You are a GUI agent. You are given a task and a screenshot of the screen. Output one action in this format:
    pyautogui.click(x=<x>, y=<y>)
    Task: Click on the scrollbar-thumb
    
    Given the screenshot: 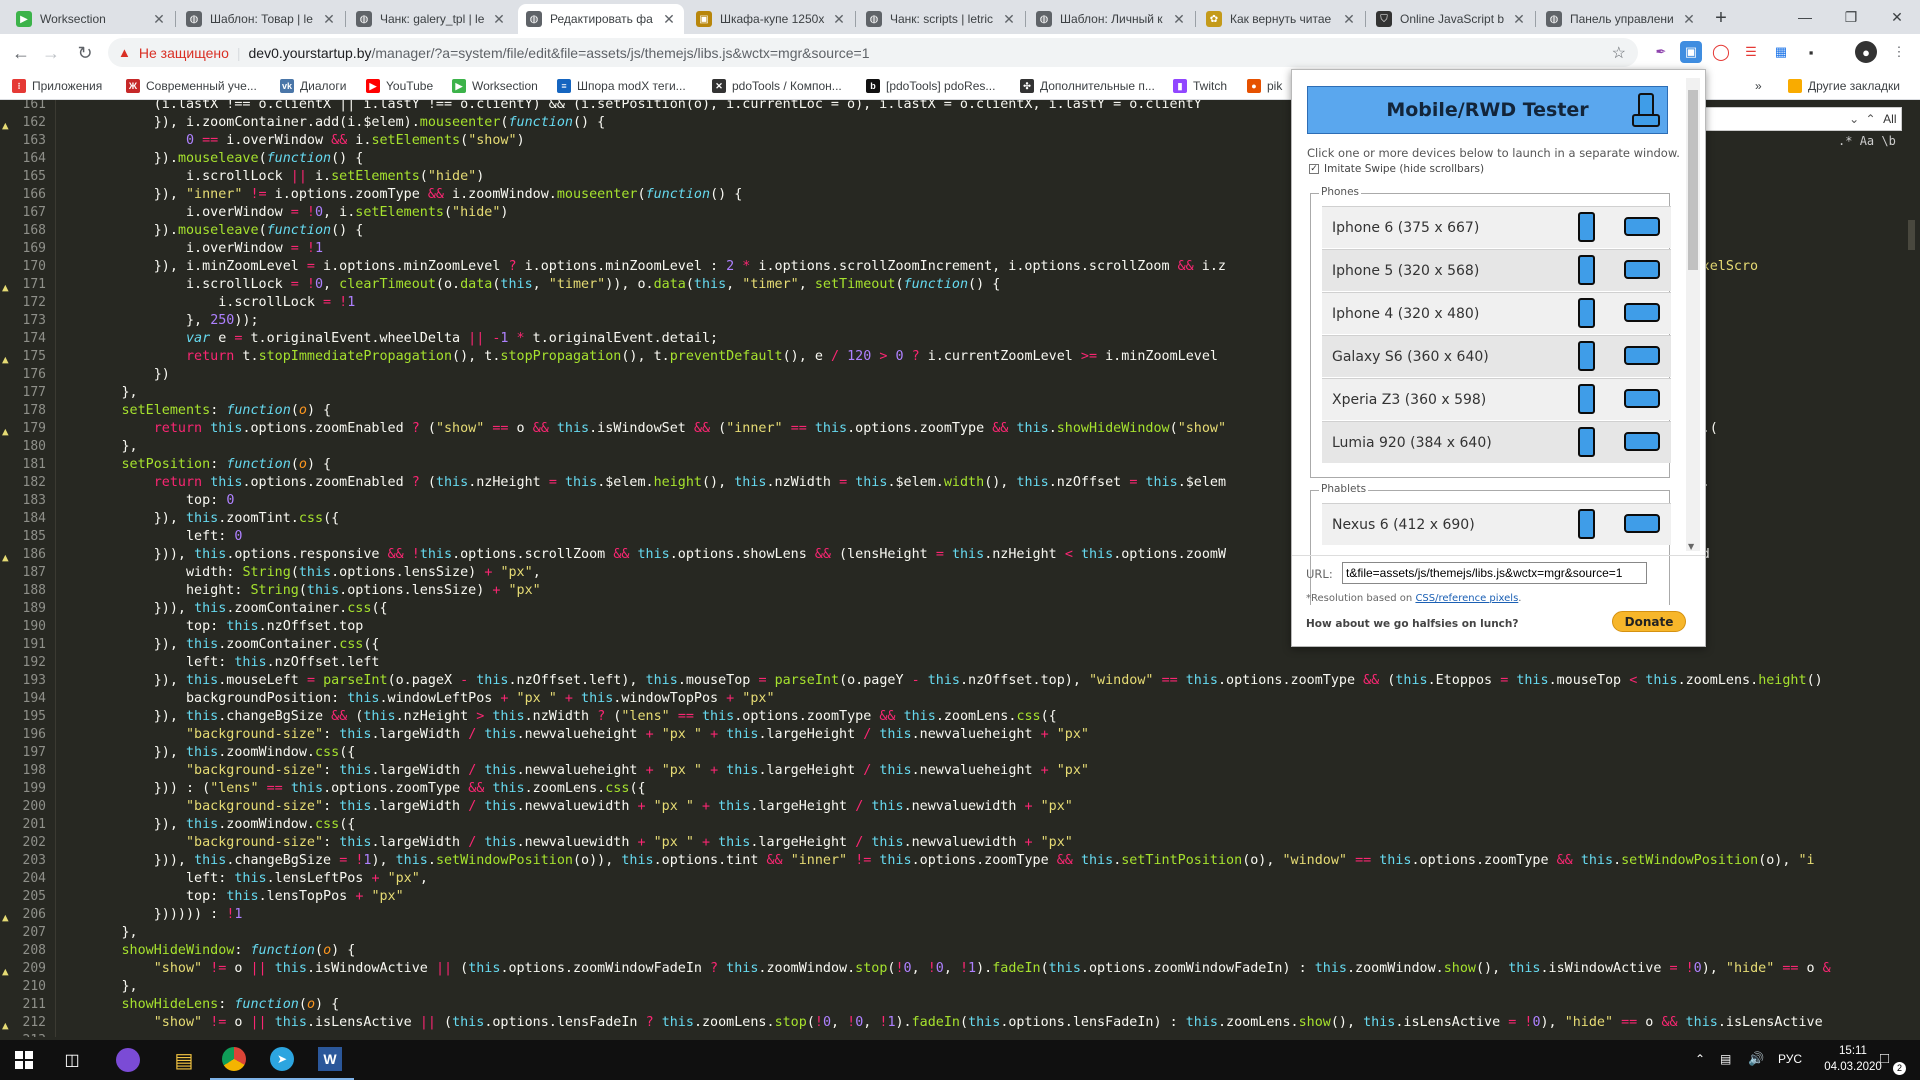 What is the action you would take?
    pyautogui.click(x=1911, y=235)
    